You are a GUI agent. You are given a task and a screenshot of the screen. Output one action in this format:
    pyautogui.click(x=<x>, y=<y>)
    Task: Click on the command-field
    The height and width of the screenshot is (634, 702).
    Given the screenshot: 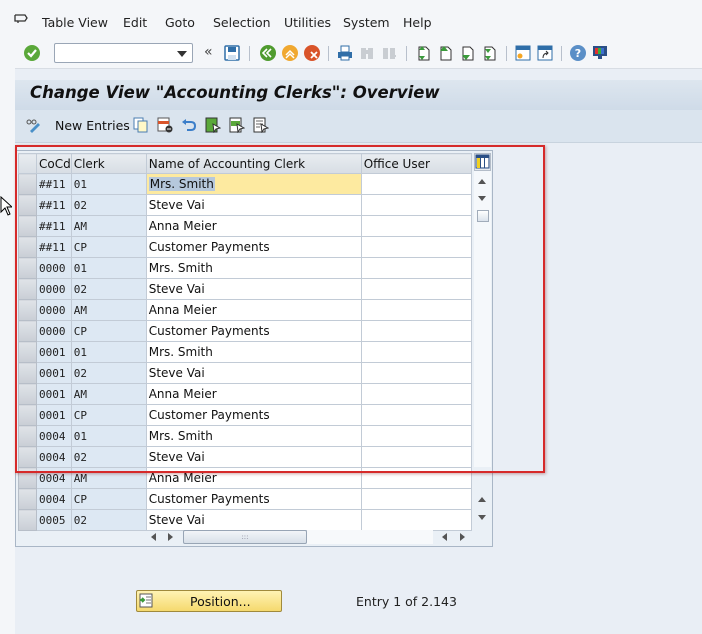 What is the action you would take?
    pyautogui.click(x=123, y=53)
    